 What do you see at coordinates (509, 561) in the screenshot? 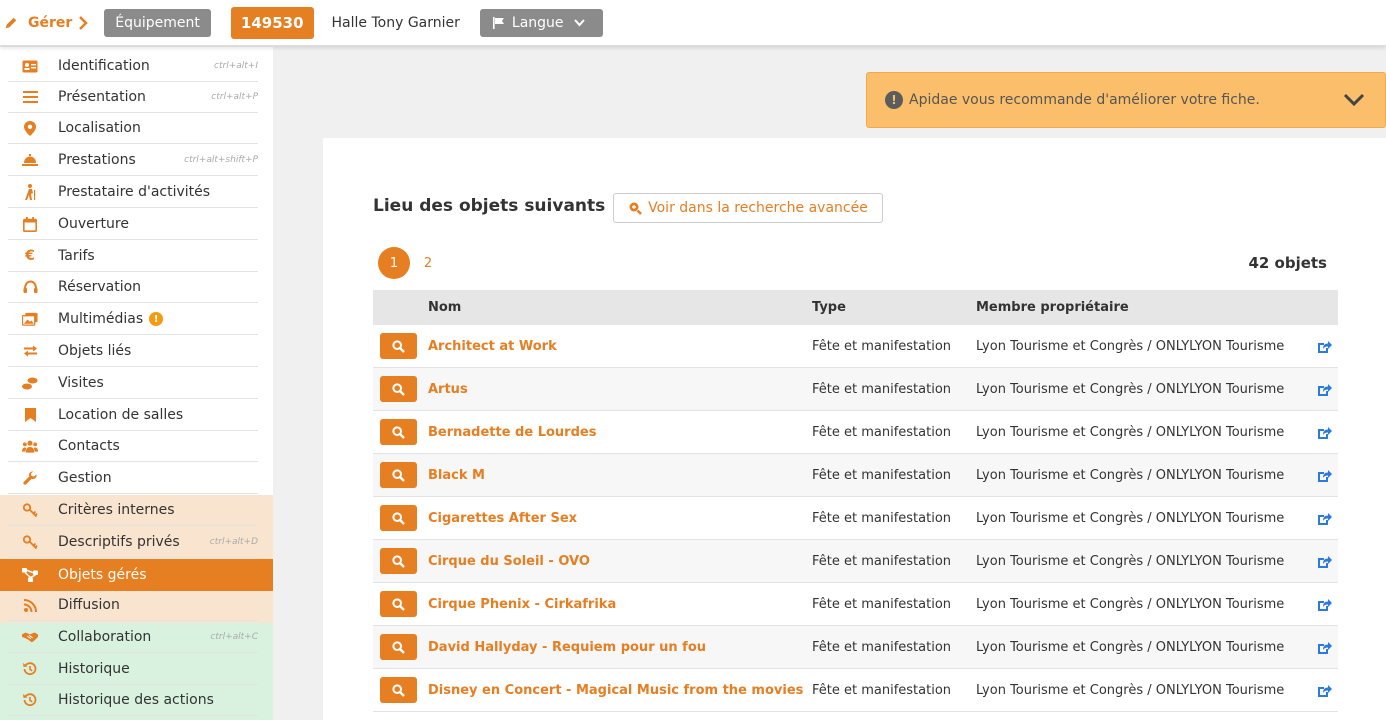
I see `object-name-link: Cirque du Soleil - OVO` at bounding box center [509, 561].